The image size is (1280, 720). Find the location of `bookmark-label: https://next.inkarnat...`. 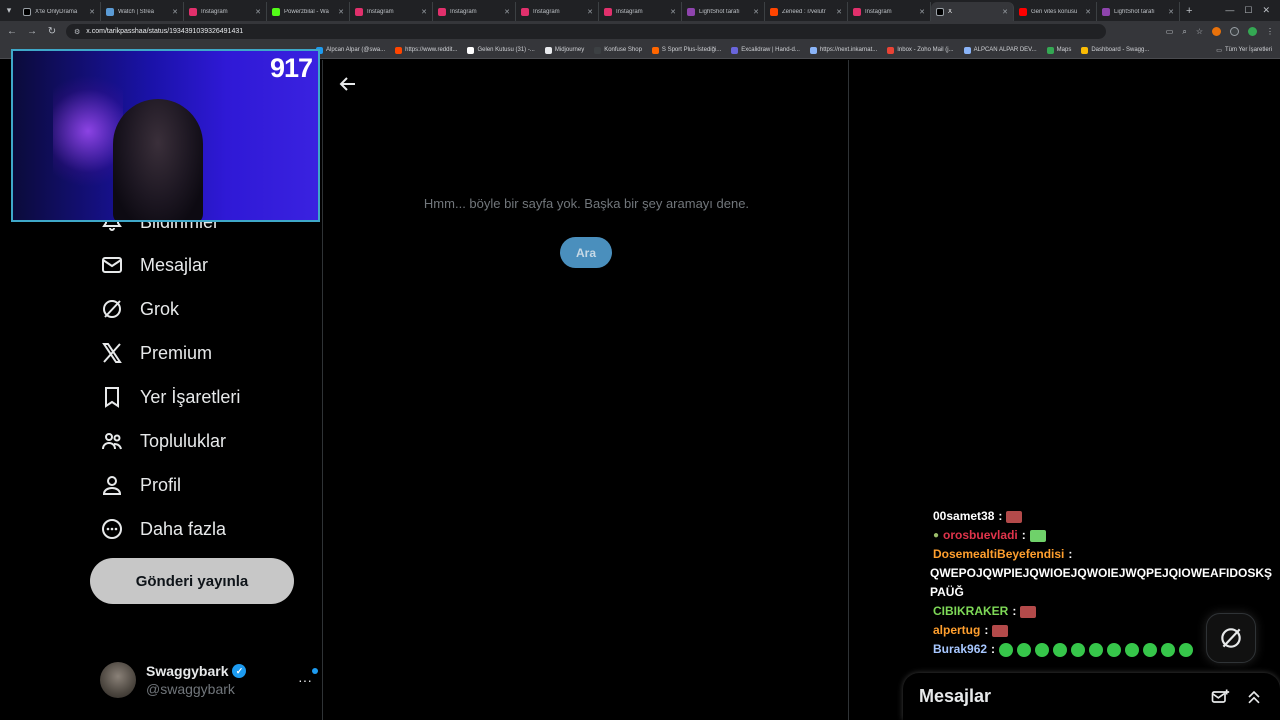

bookmark-label: https://next.inkarnat... is located at coordinates (848, 50).